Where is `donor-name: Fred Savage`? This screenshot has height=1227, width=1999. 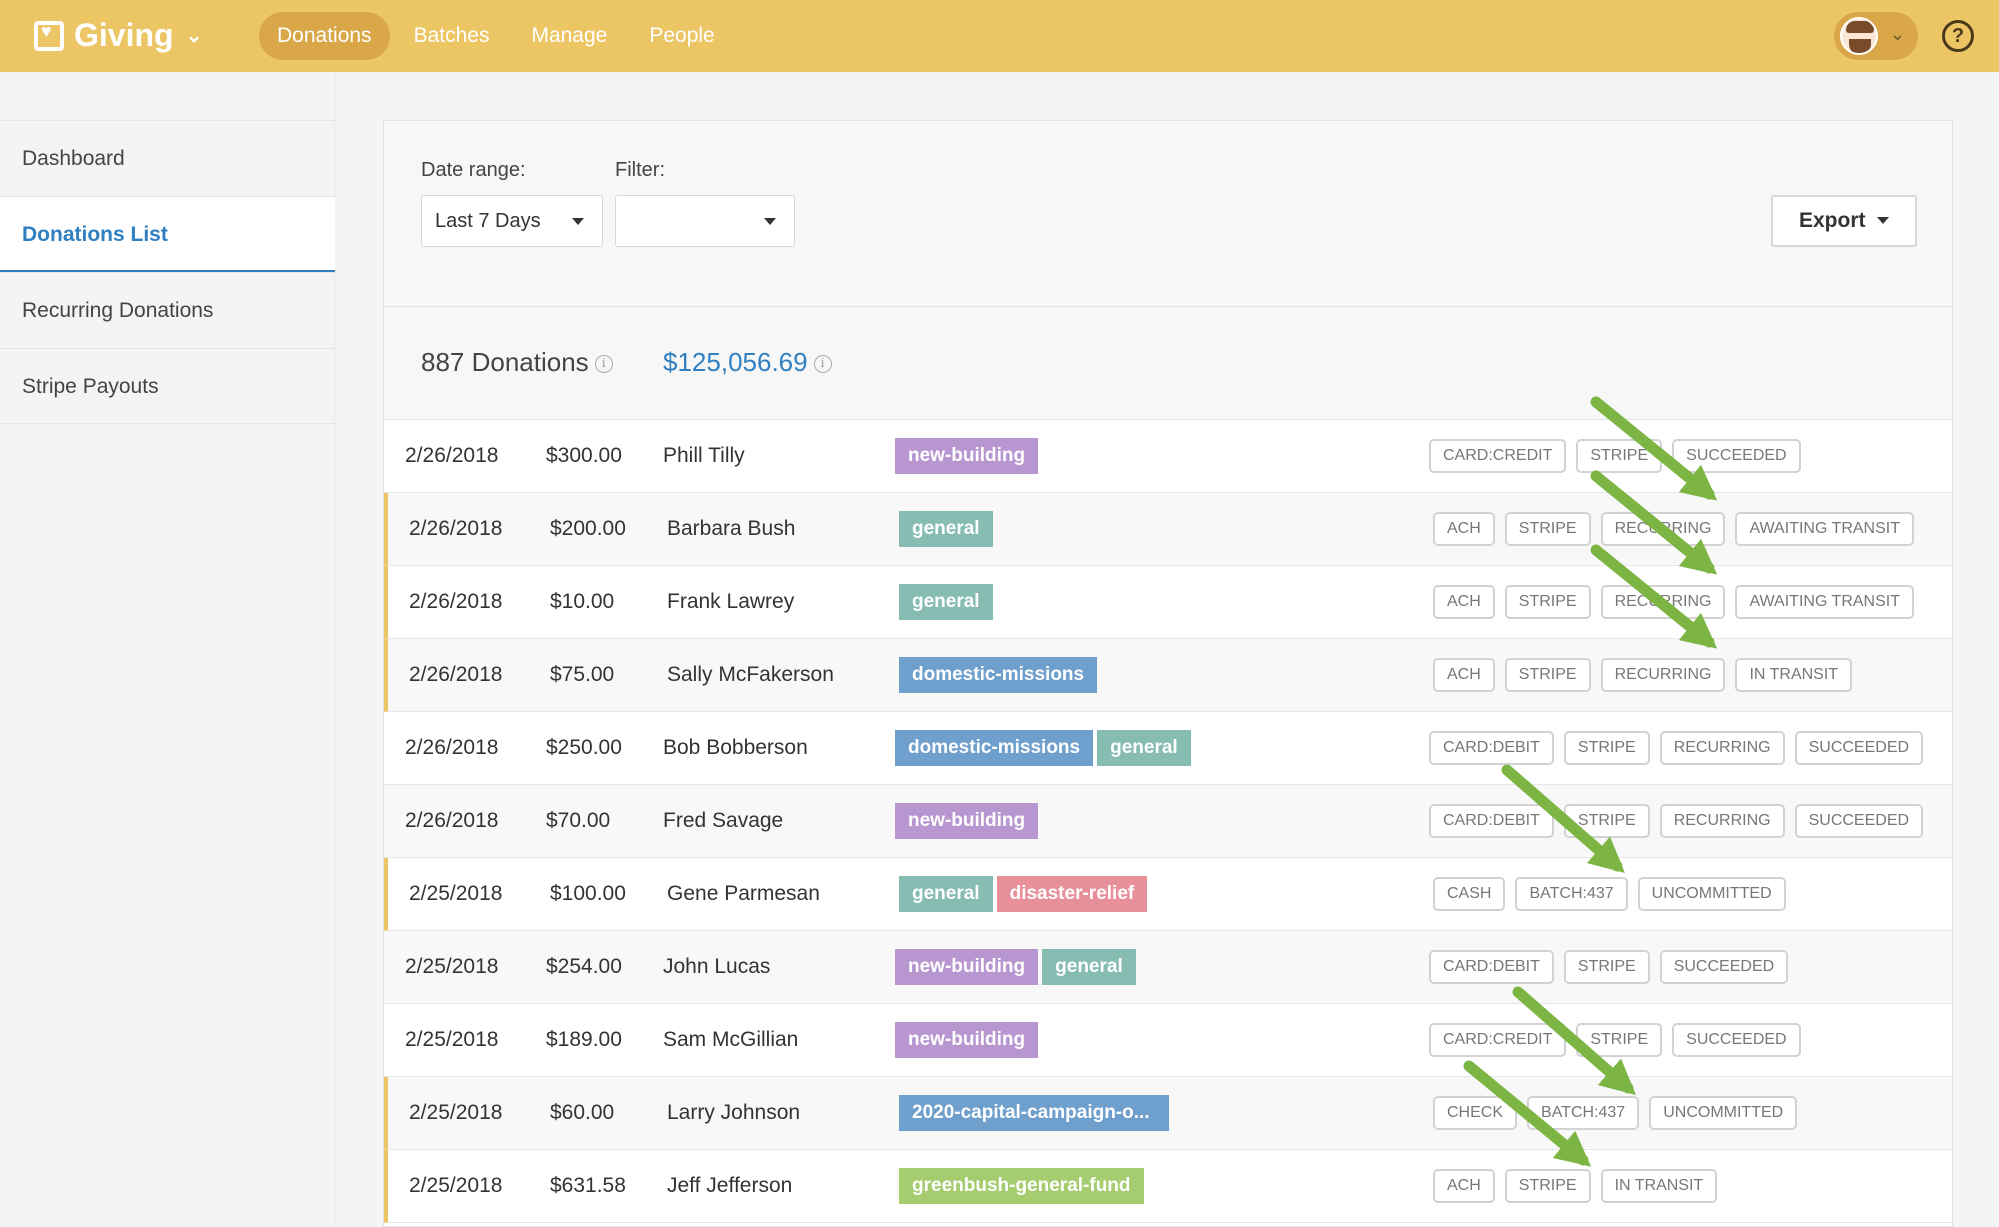
donor-name: Fred Savage is located at coordinates (723, 820).